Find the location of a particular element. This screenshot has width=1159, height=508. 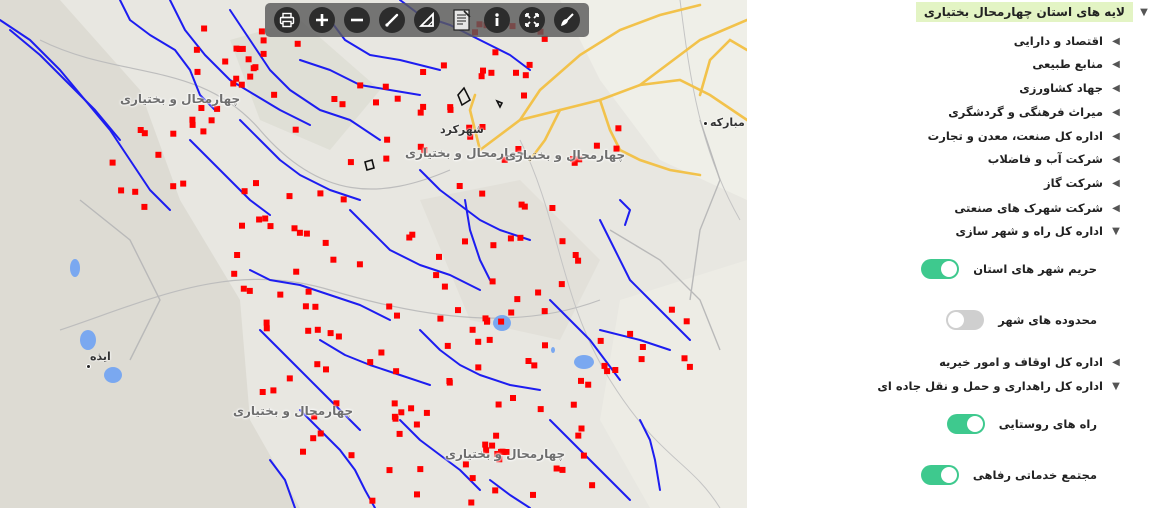

layer-toggle-switch is located at coordinates (940, 269).